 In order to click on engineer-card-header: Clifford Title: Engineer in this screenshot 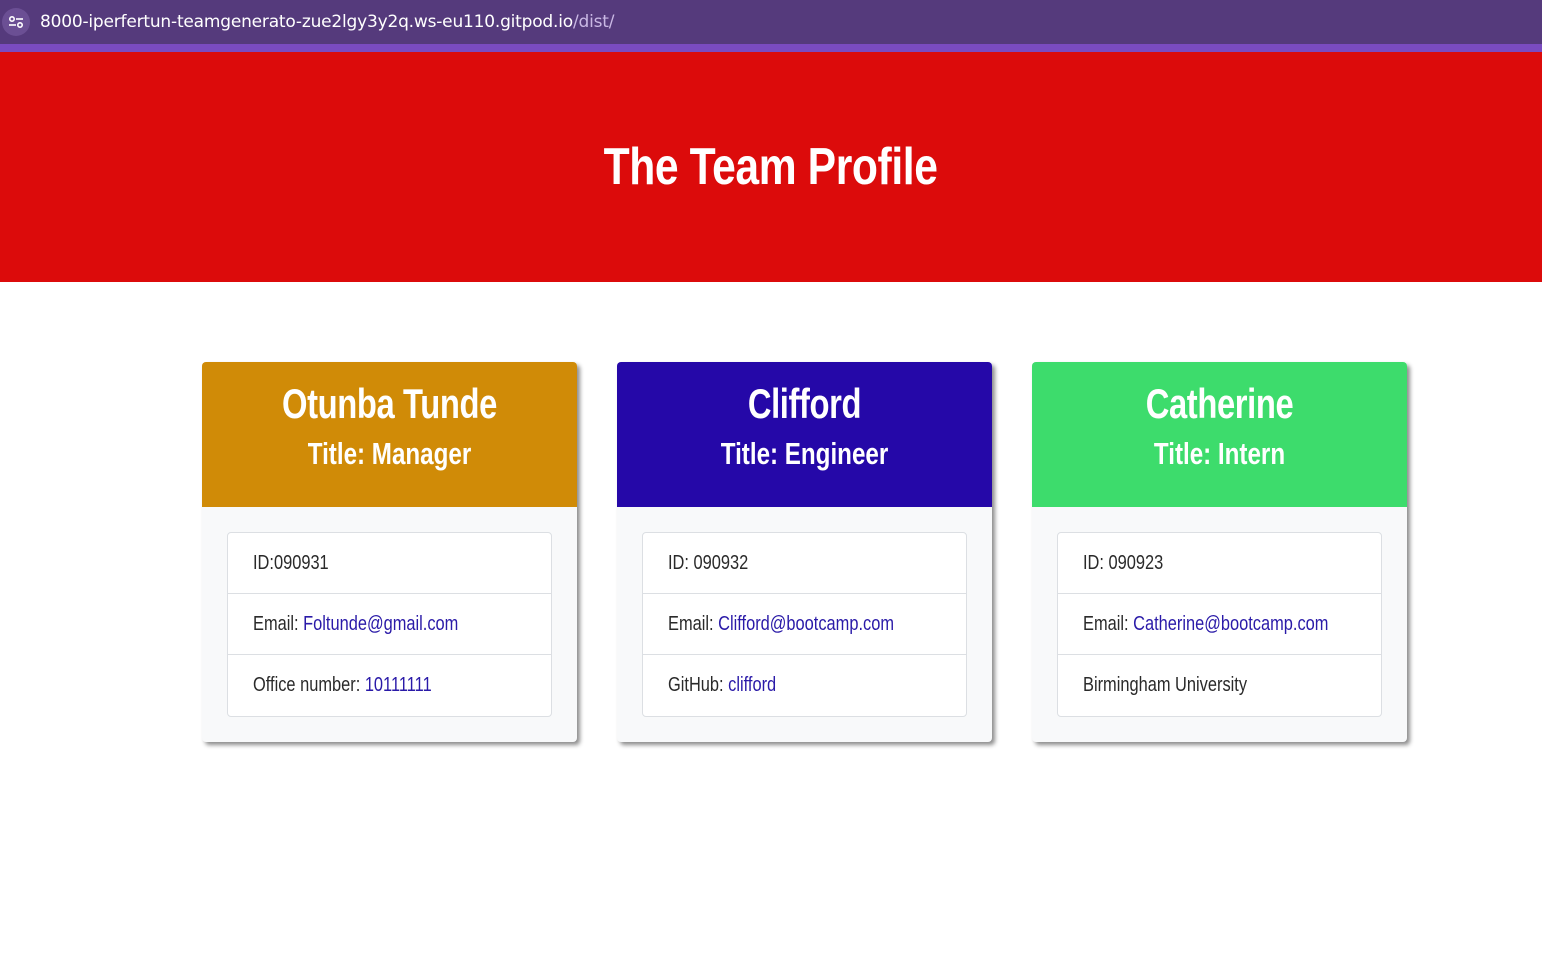, I will do `click(804, 434)`.